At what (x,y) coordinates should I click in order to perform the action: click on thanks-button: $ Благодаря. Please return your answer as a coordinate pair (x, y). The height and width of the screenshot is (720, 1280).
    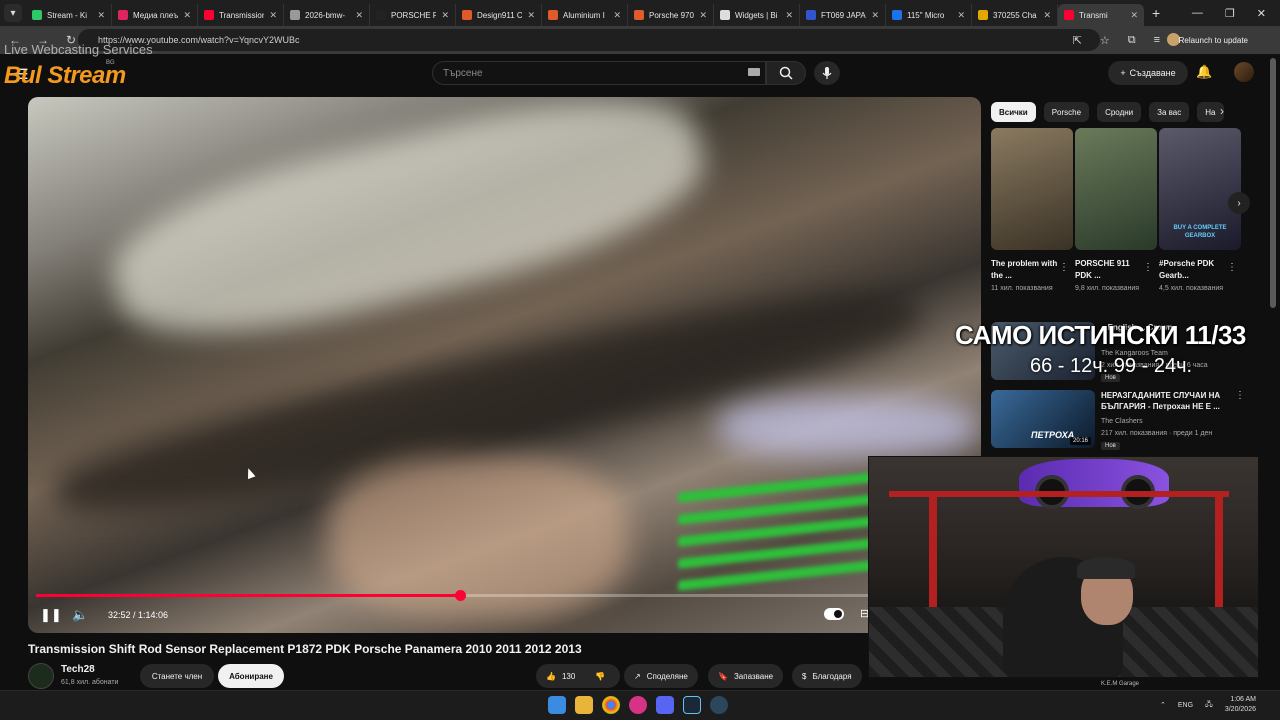
    Looking at the image, I should click on (827, 676).